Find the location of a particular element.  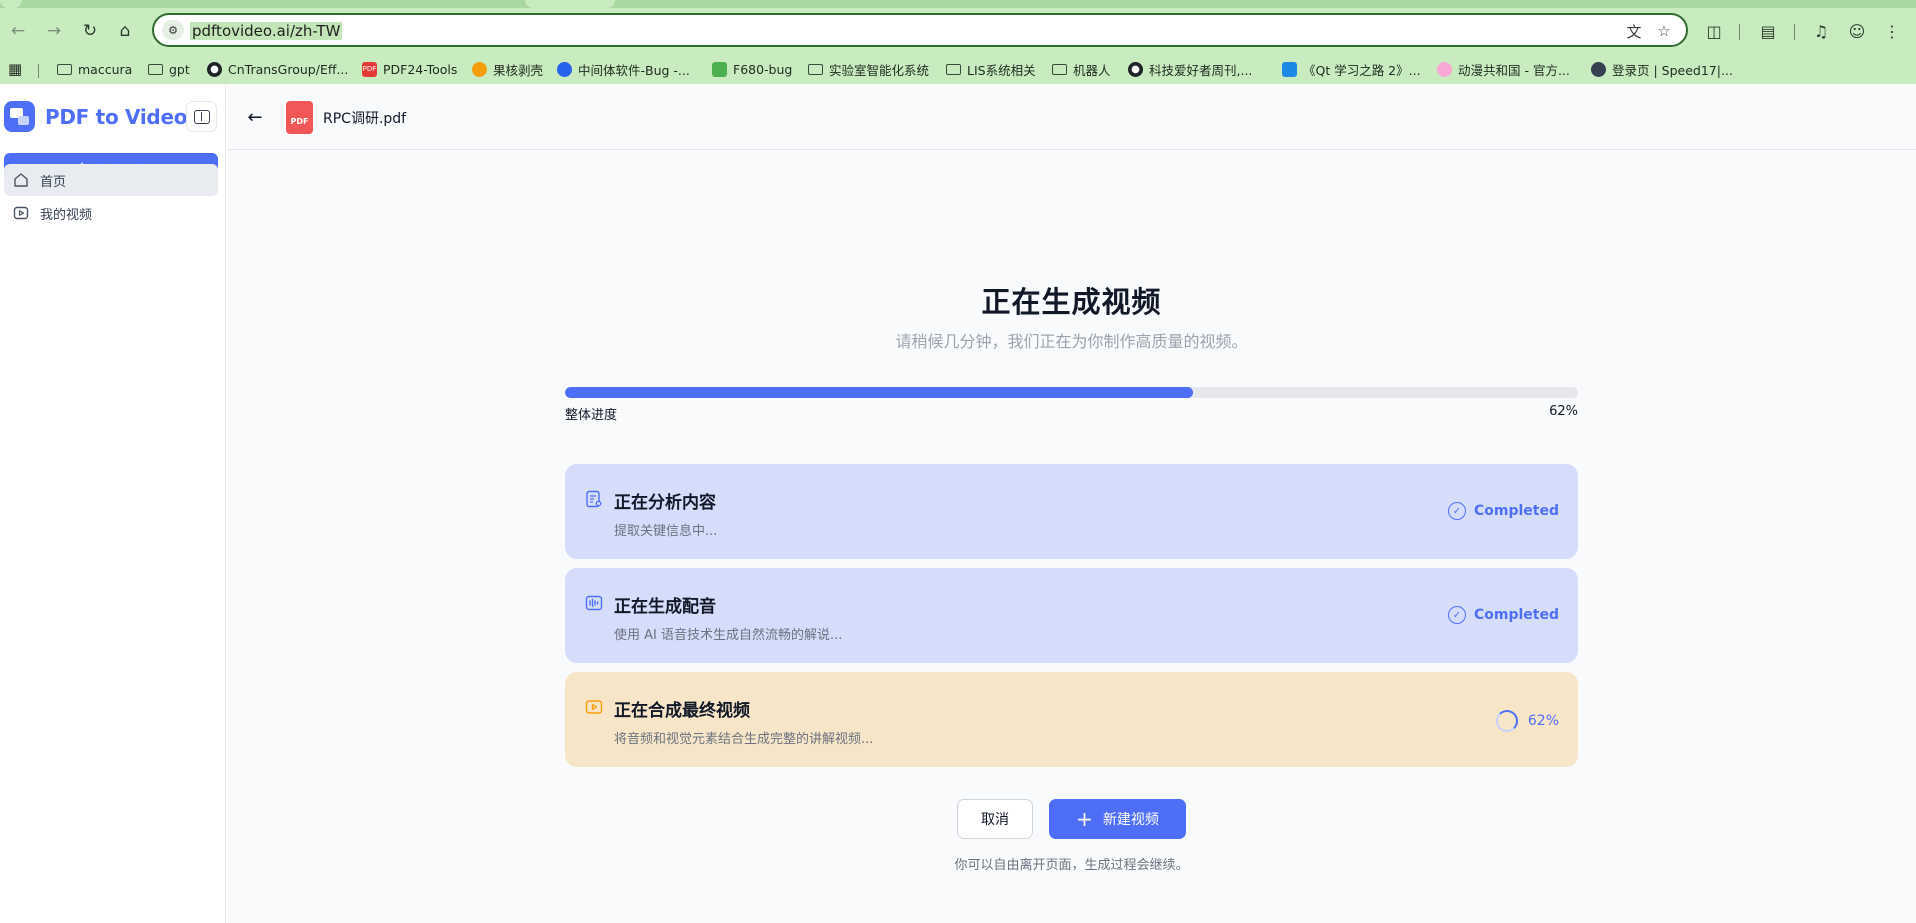

progress-label: 整体进度 is located at coordinates (591, 415).